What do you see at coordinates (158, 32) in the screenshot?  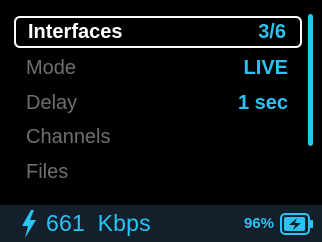 I see `menu-item-interfaces: Interfaces 3/6` at bounding box center [158, 32].